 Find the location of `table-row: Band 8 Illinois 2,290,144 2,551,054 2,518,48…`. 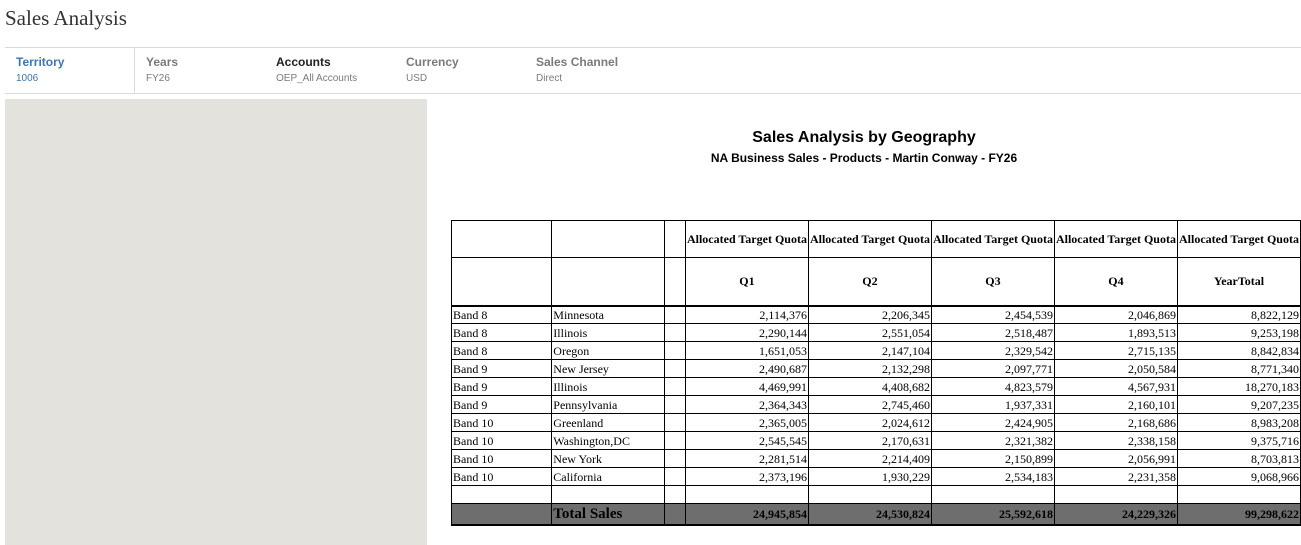

table-row: Band 8 Illinois 2,290,144 2,551,054 2,518,48… is located at coordinates (875, 332).